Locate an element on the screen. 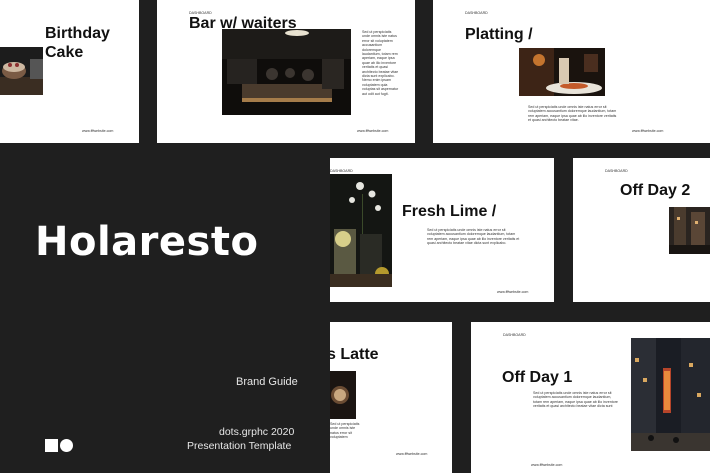 The width and height of the screenshot is (710, 473). slide-off-day-2: DASHBOARD Off Day 2 is located at coordinates (641, 230).